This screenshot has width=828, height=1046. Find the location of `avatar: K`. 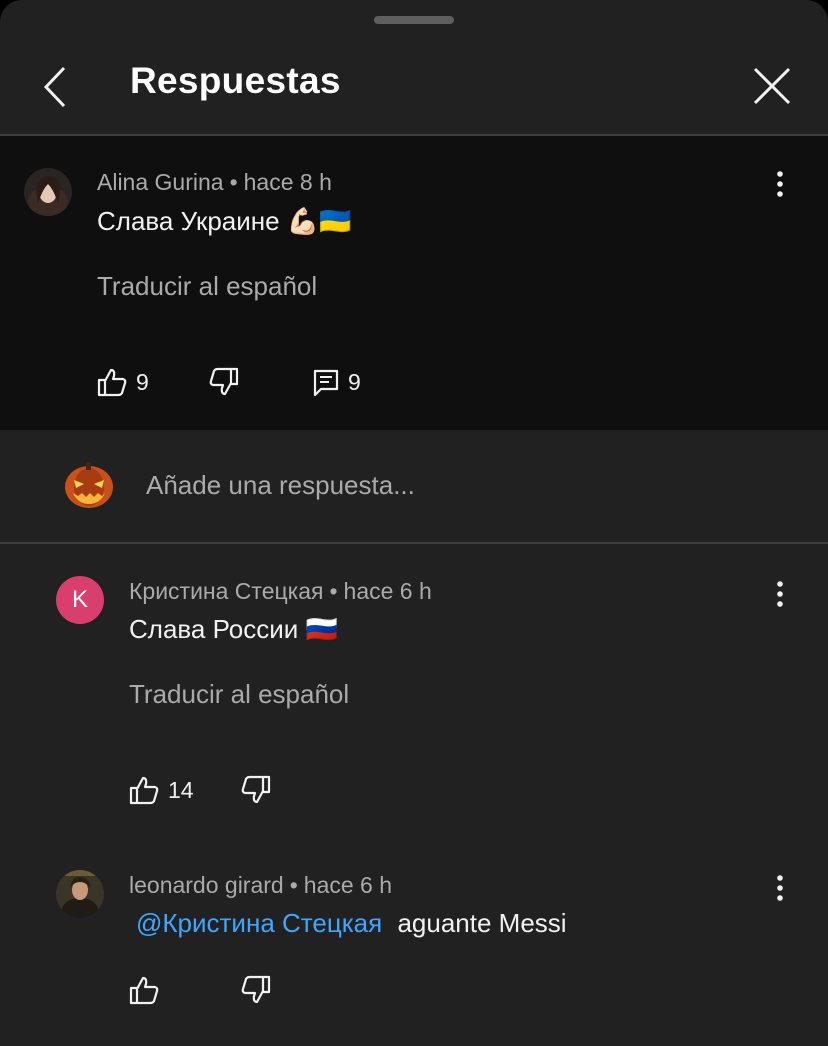

avatar: K is located at coordinates (80, 600).